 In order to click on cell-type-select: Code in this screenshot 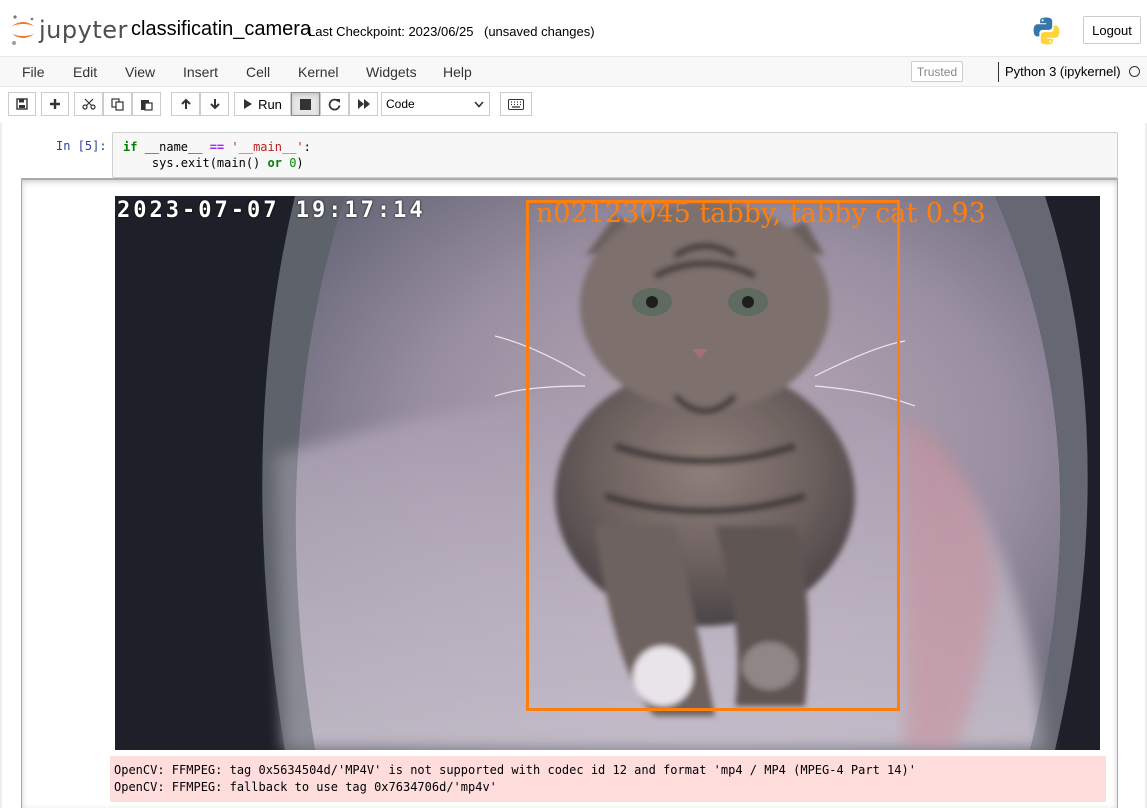, I will do `click(435, 104)`.